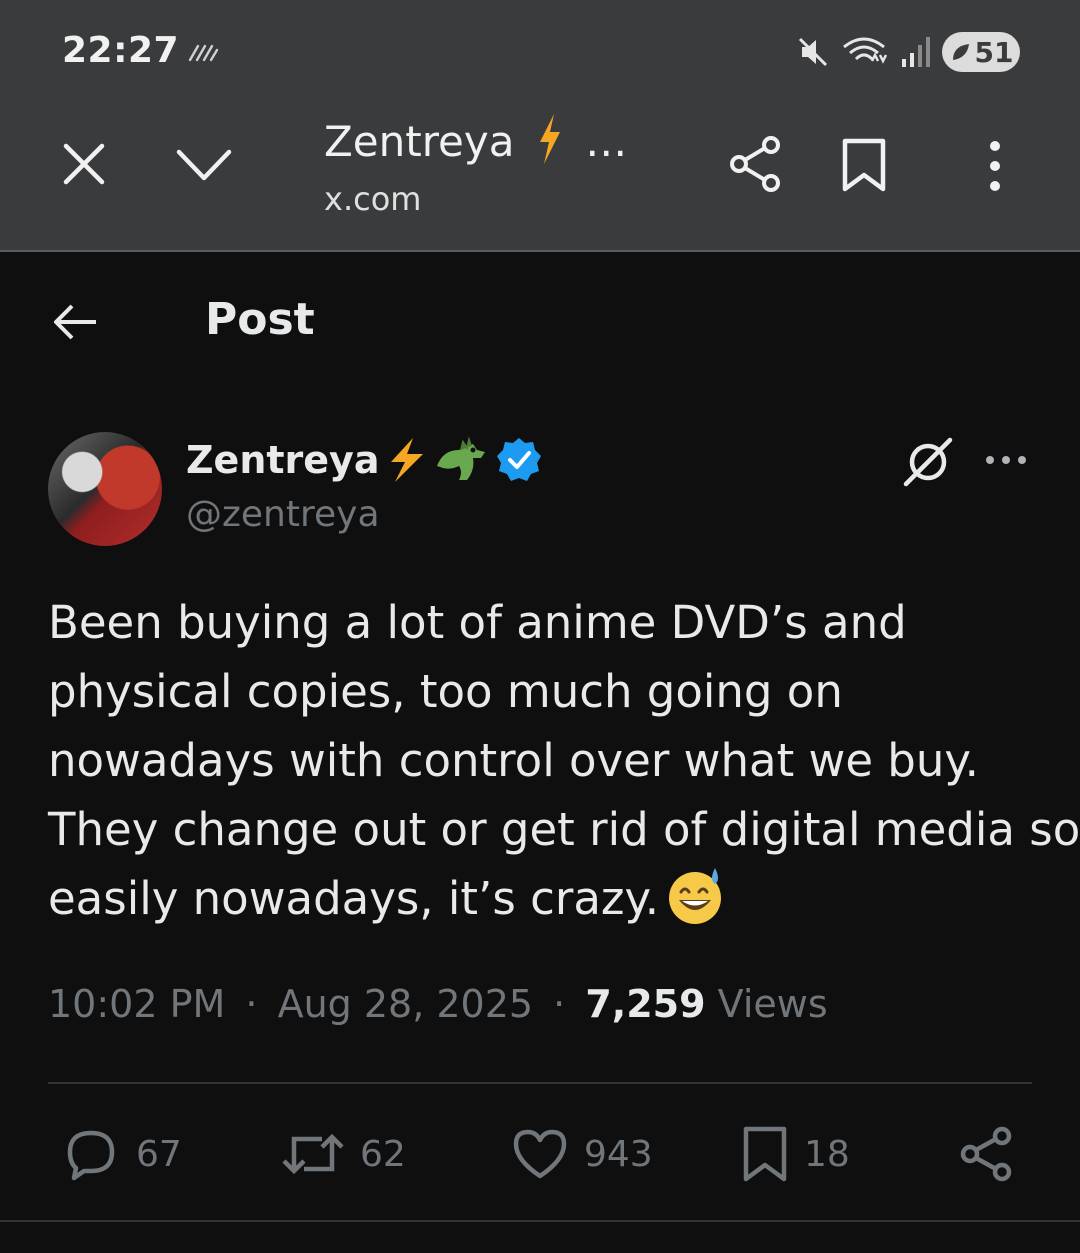 The width and height of the screenshot is (1080, 1253). What do you see at coordinates (203, 53) in the screenshot?
I see `notification-icon` at bounding box center [203, 53].